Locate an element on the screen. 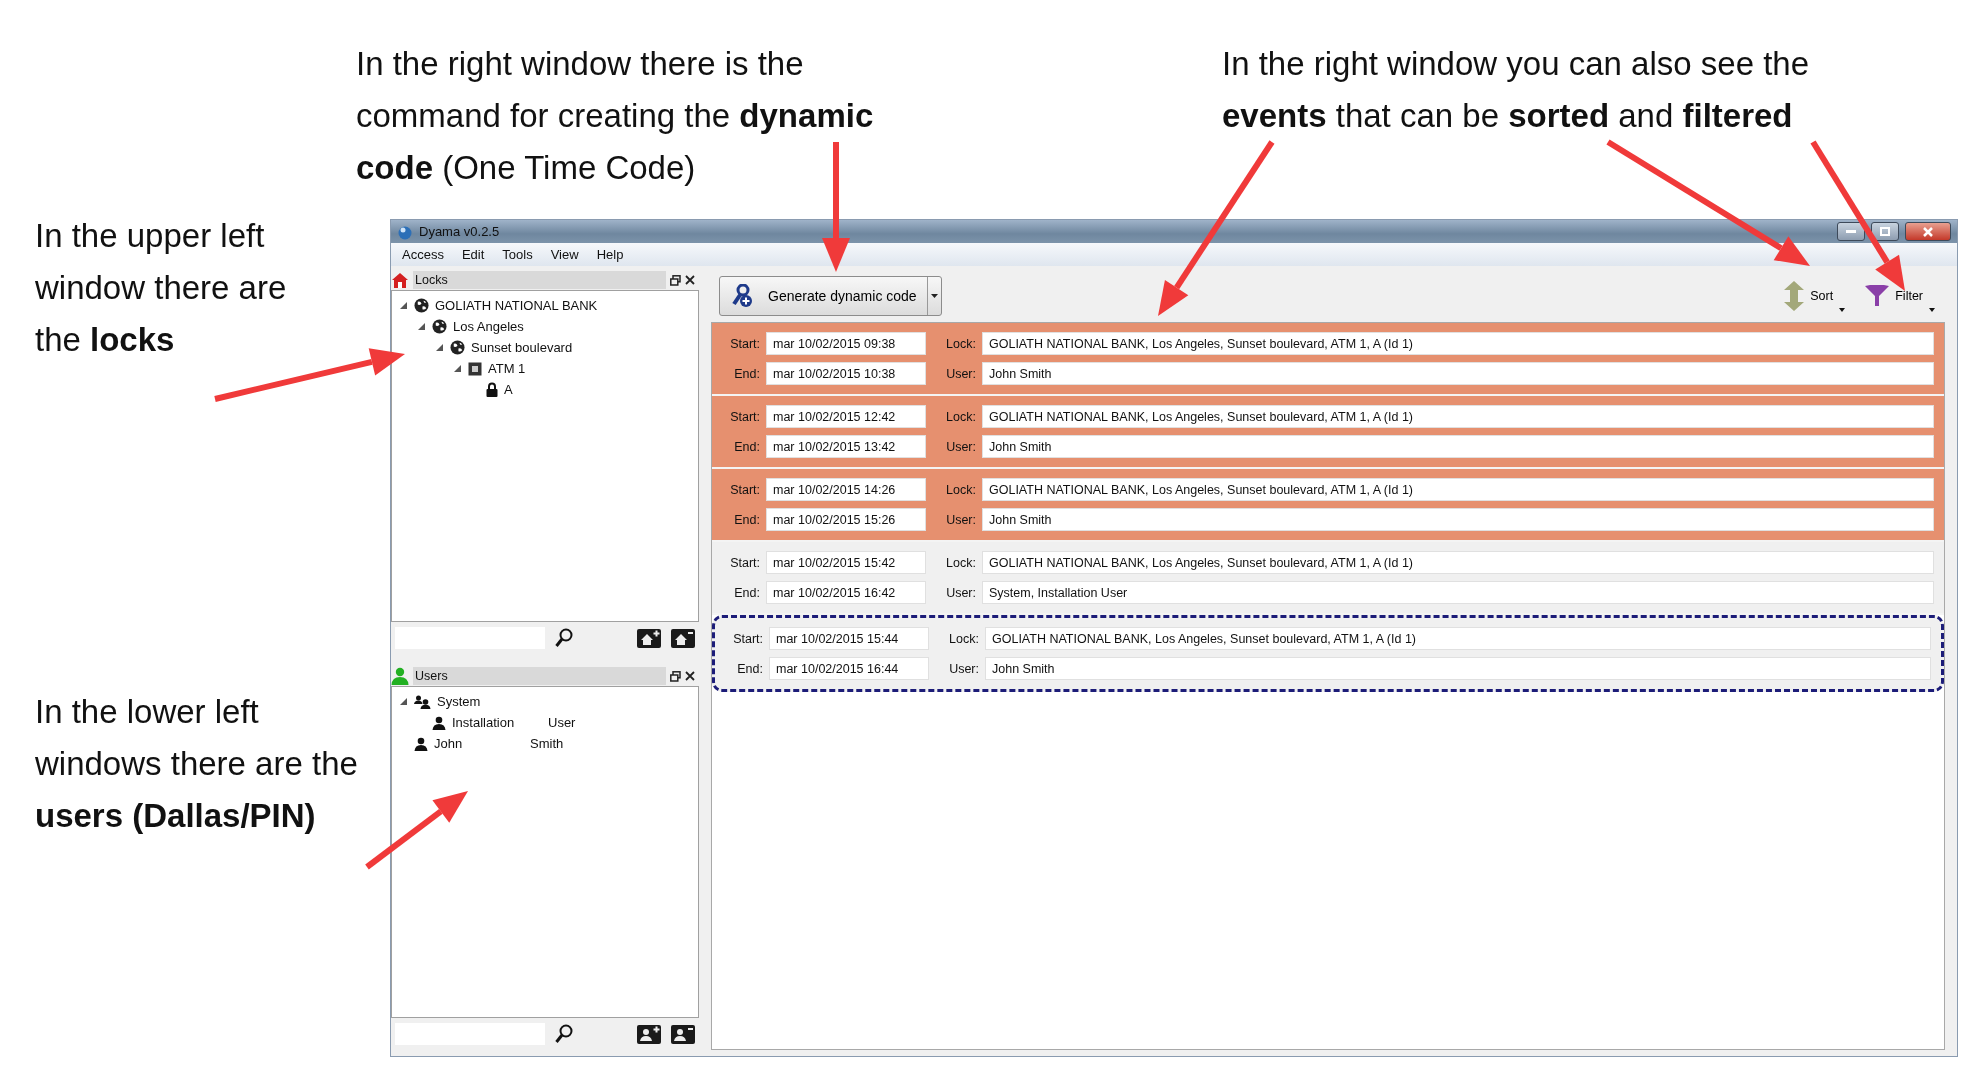 Image resolution: width=1985 pixels, height=1087 pixels. minimize-button is located at coordinates (1851, 231).